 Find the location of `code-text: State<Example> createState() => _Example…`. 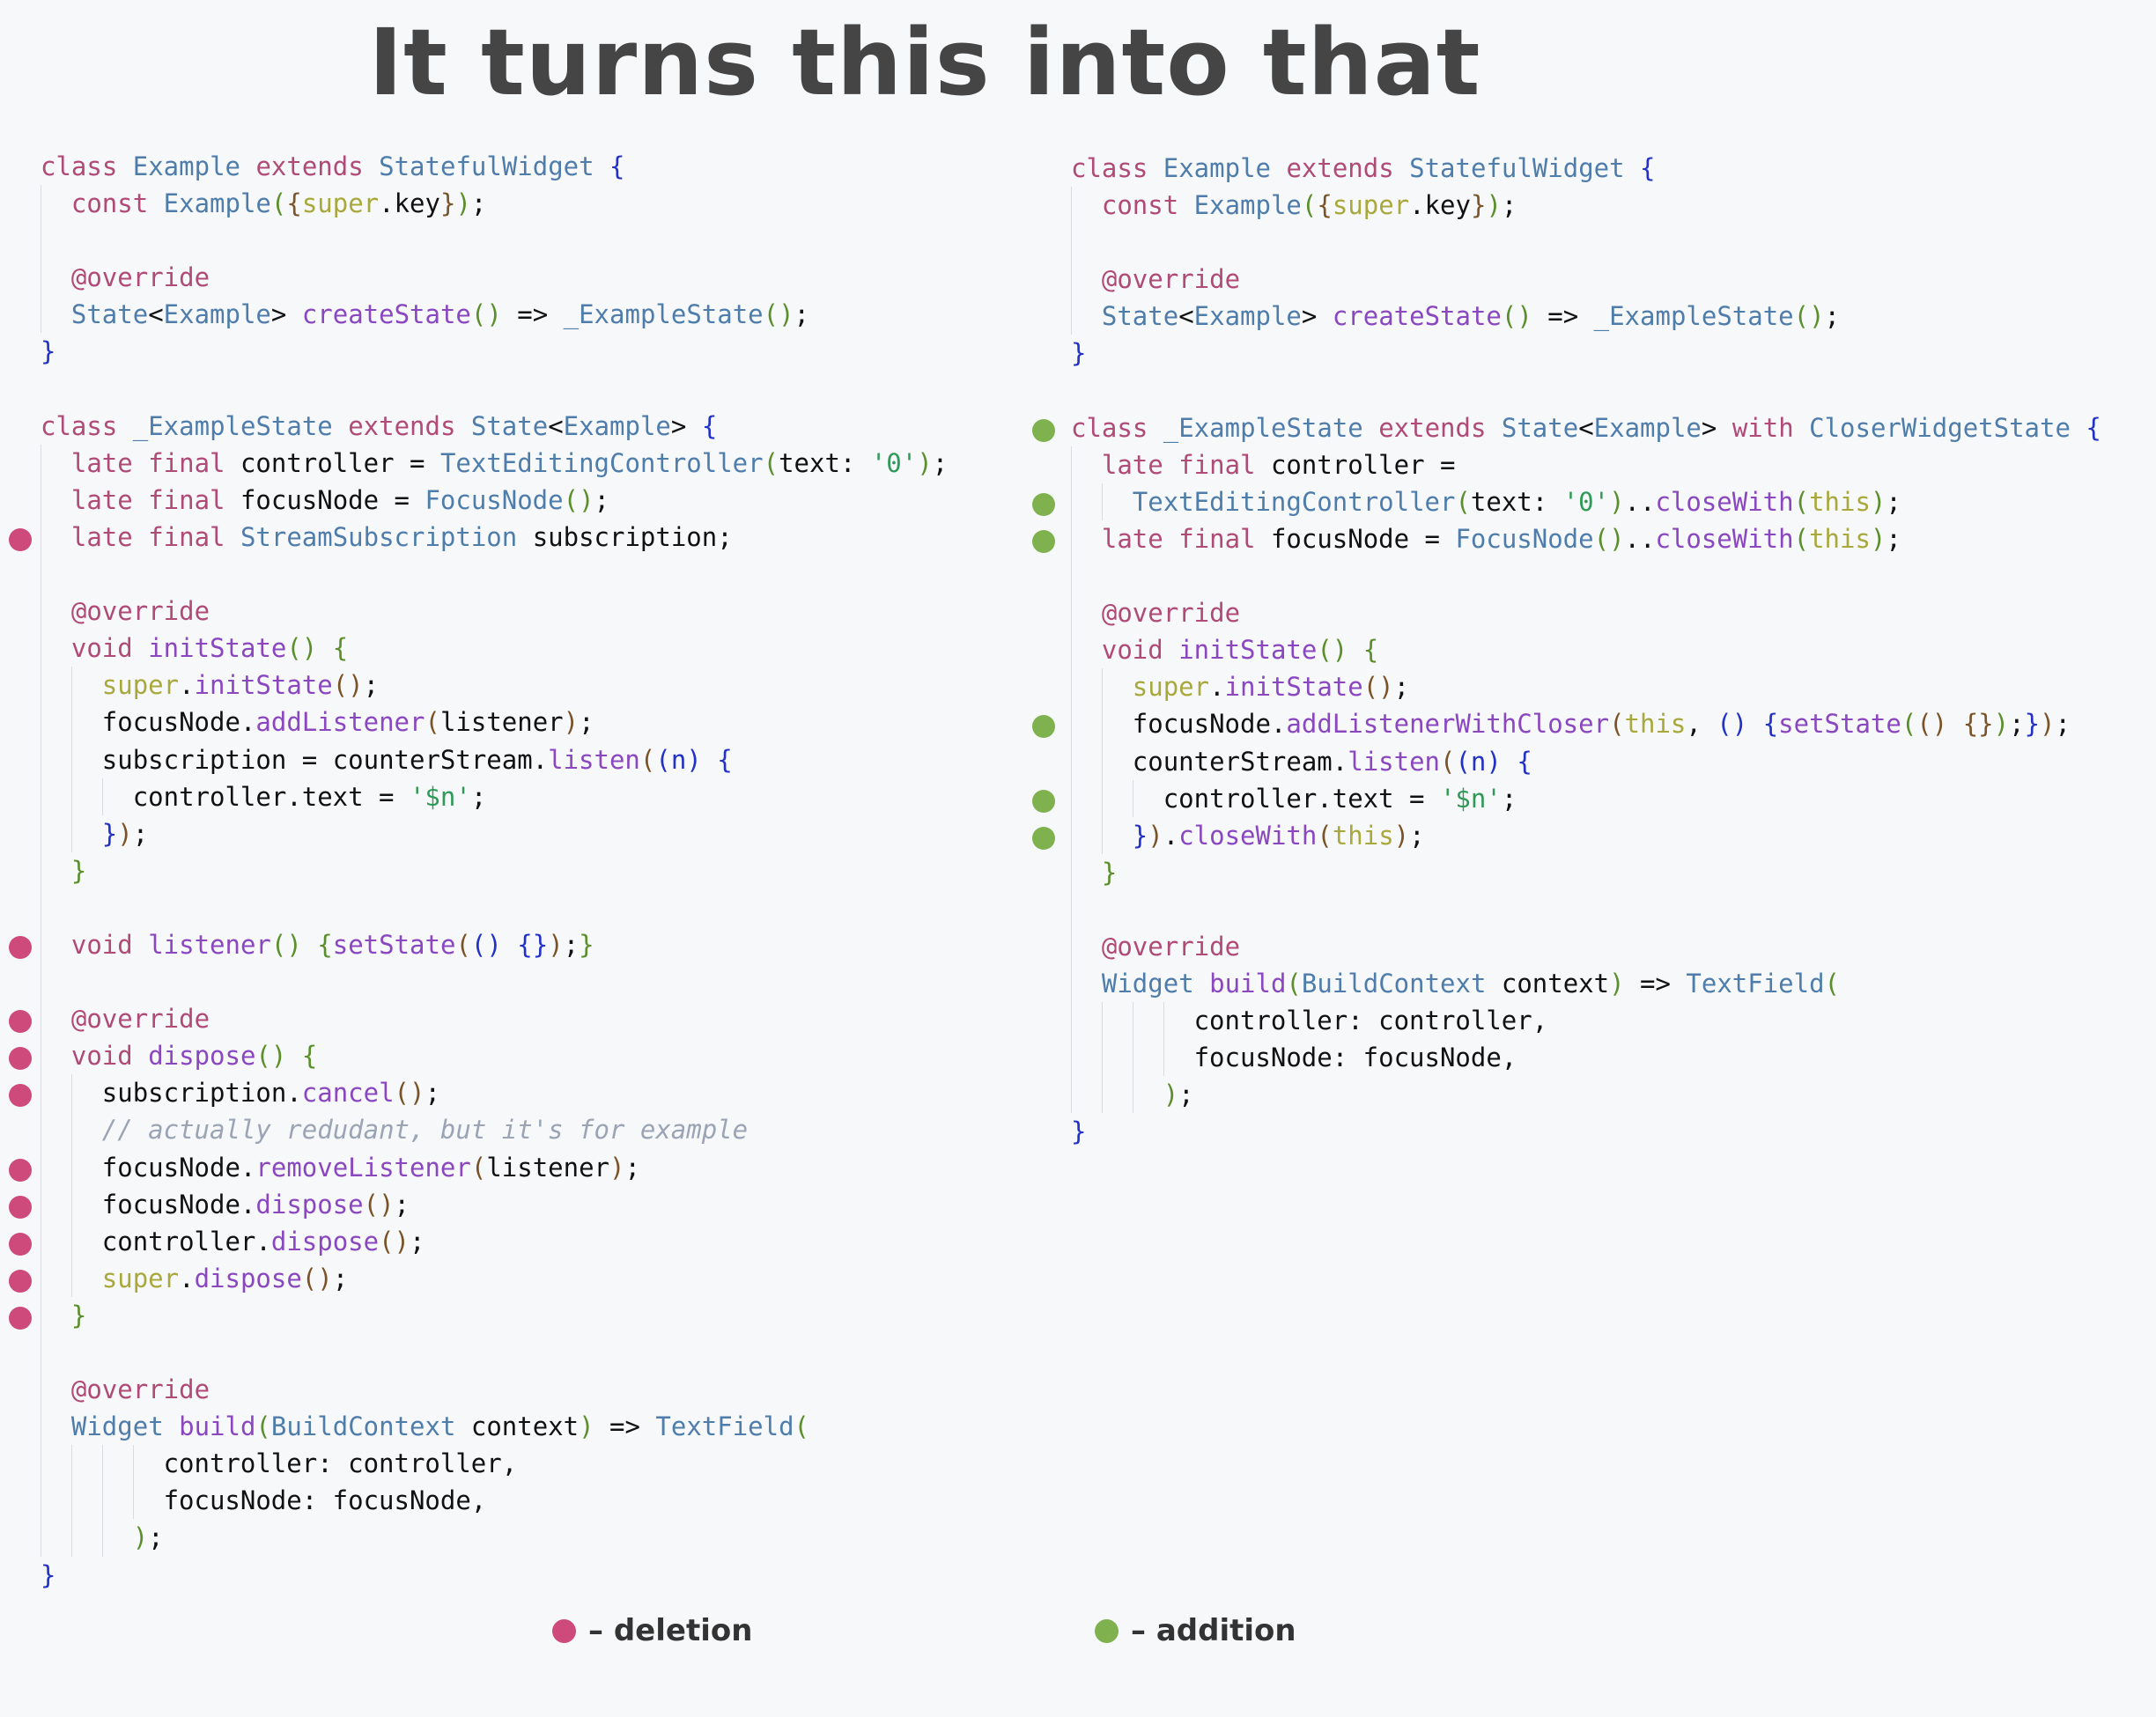

code-text: State<Example> createState() => _Example… is located at coordinates (1455, 316).